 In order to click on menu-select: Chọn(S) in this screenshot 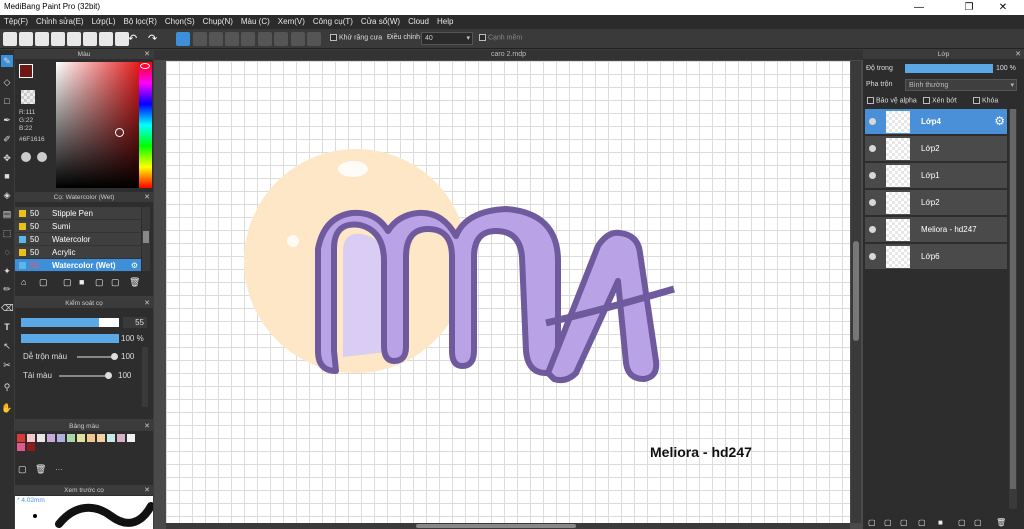, I will do `click(180, 22)`.